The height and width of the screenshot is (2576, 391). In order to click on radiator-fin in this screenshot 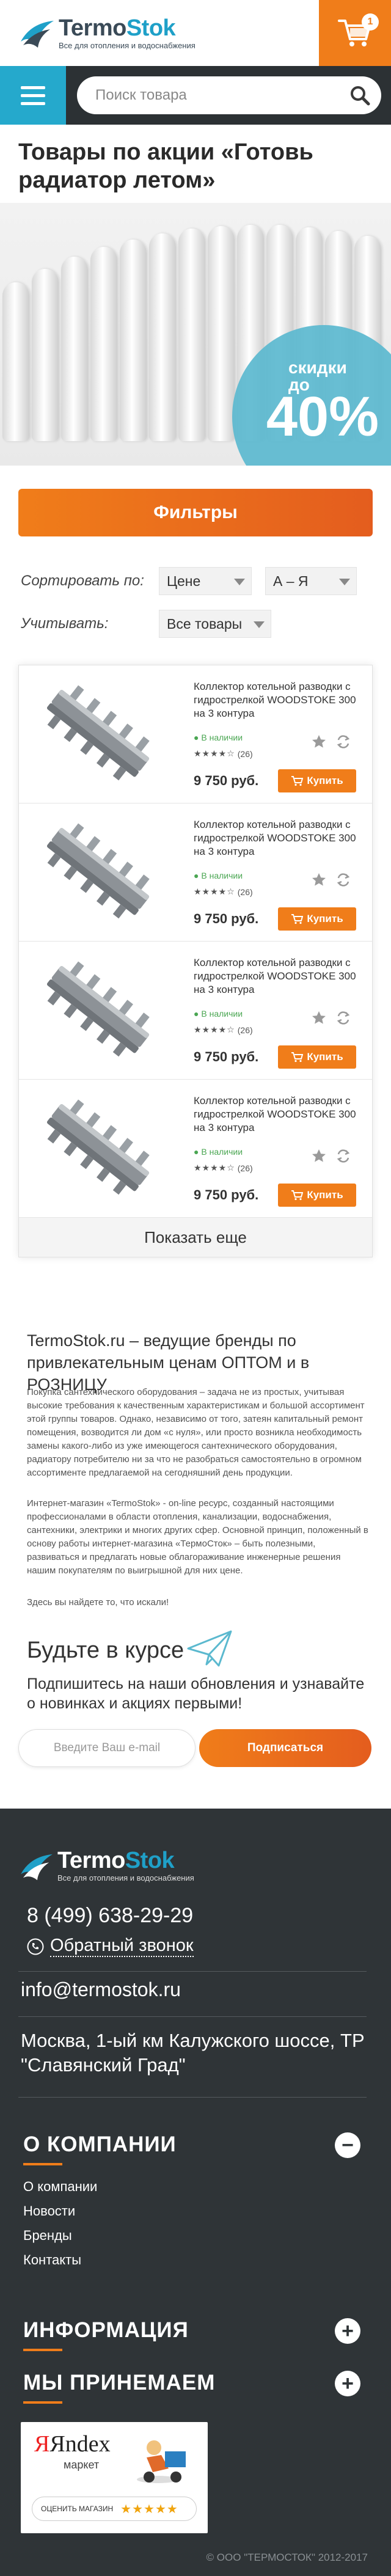, I will do `click(103, 344)`.